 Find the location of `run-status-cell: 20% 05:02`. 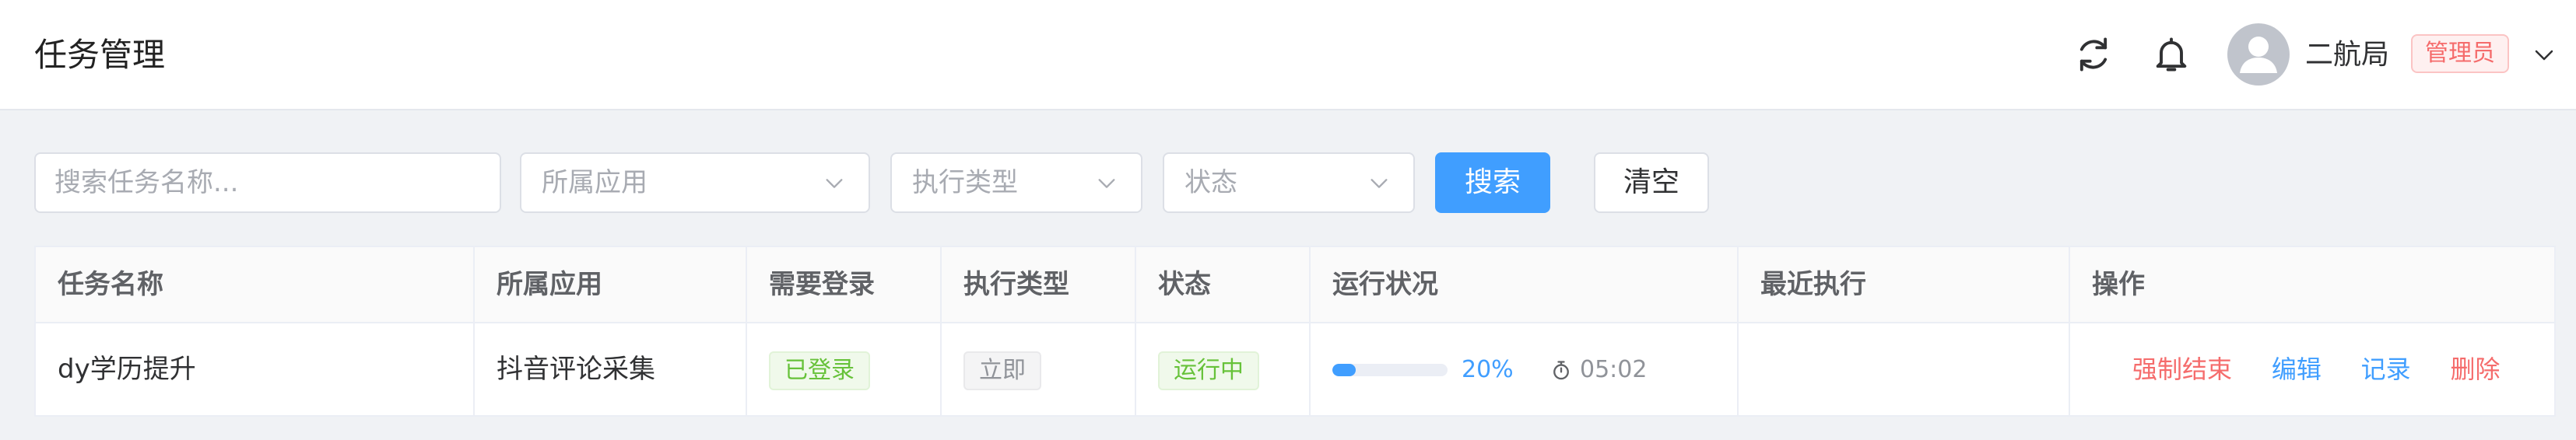

run-status-cell: 20% 05:02 is located at coordinates (1525, 369).